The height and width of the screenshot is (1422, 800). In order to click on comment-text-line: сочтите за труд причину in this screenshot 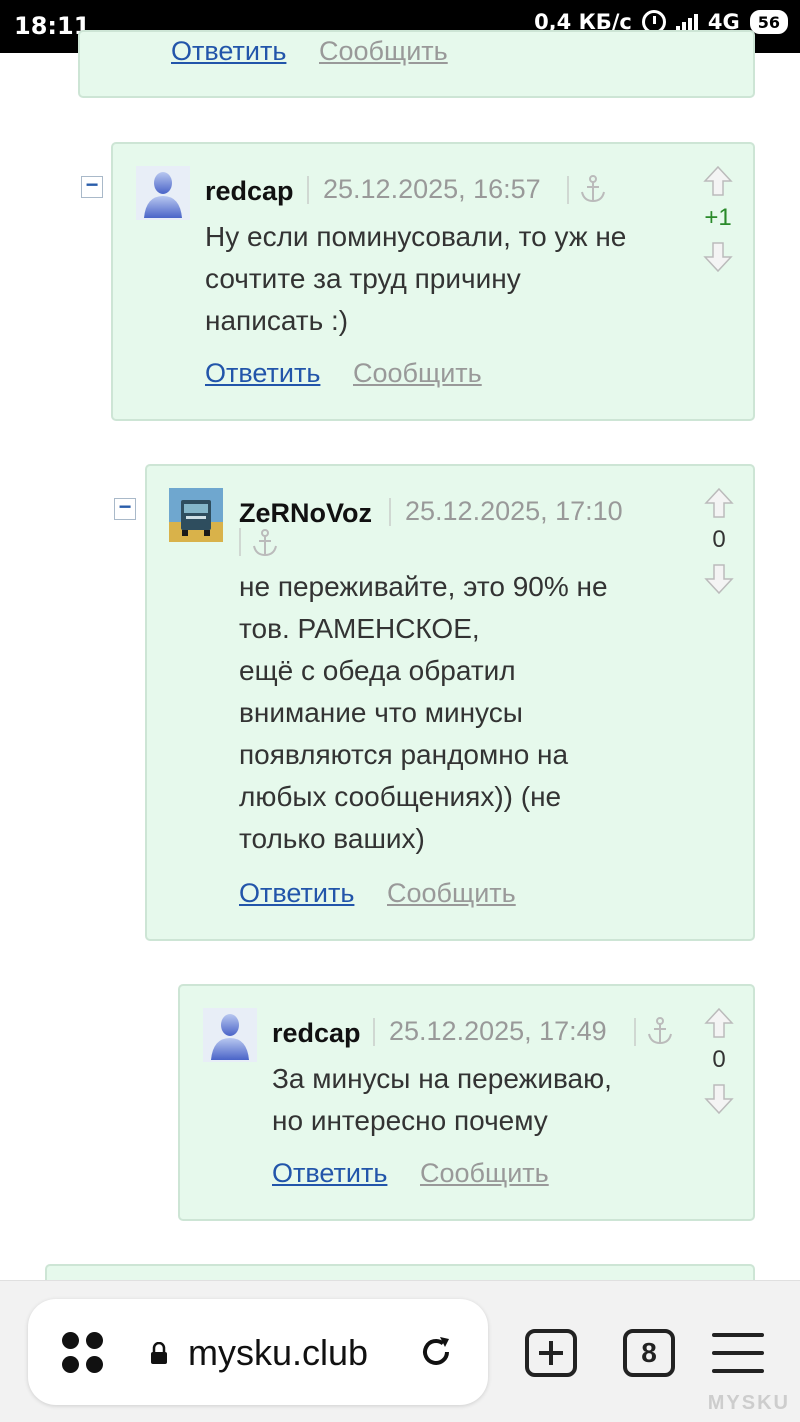, I will do `click(363, 278)`.